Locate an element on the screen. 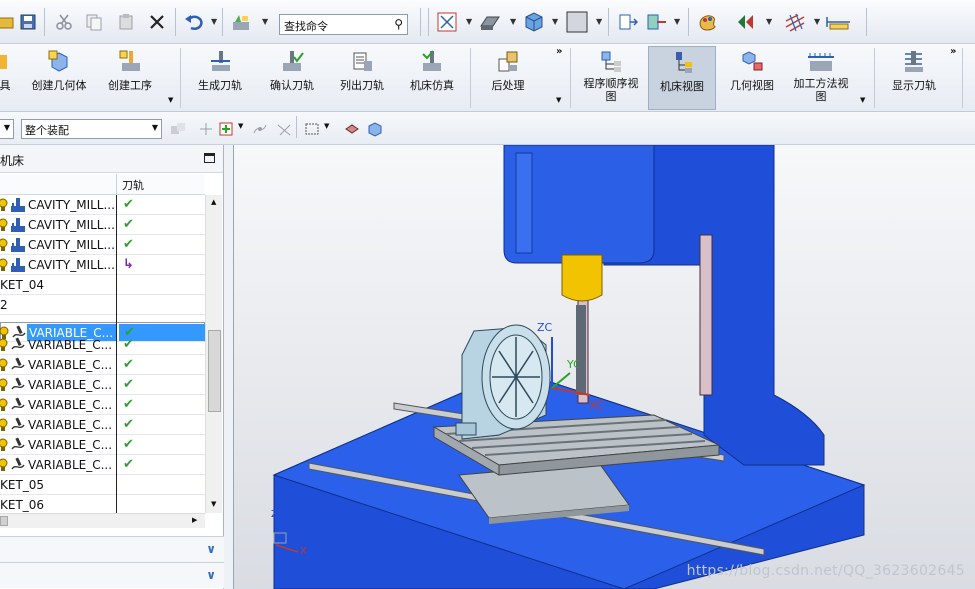 Image resolution: width=975 pixels, height=589 pixels. machining-method-view-icon is located at coordinates (821, 62).